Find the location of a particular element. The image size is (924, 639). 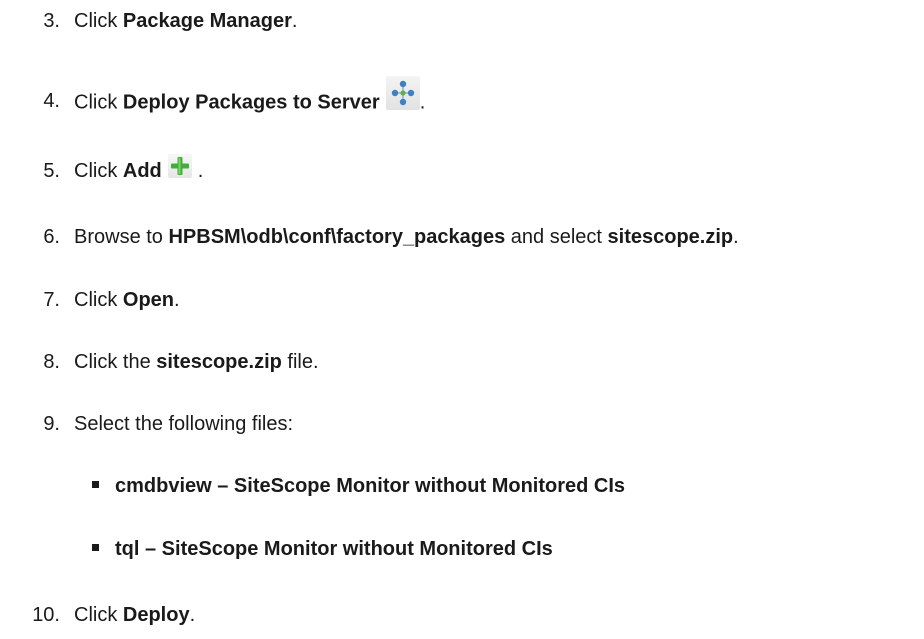

step-number: 9. is located at coordinates (51, 424).